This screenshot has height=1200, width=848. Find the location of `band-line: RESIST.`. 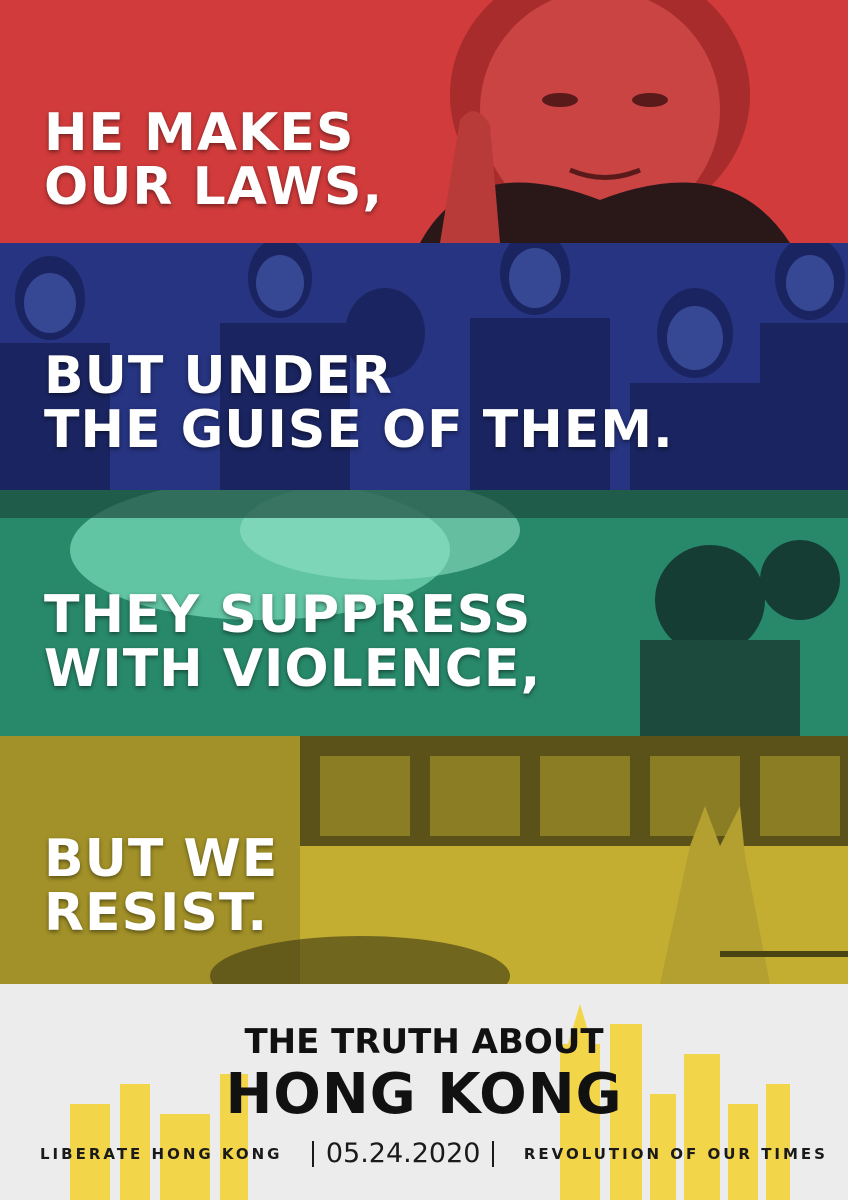

band-line: RESIST. is located at coordinates (156, 913).